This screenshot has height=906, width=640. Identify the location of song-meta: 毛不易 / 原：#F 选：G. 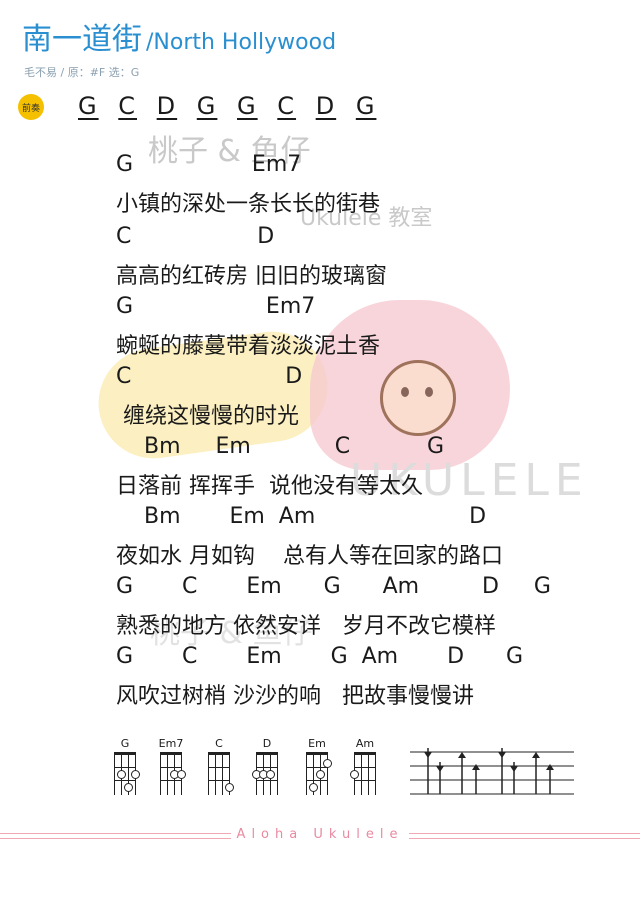
(82, 72).